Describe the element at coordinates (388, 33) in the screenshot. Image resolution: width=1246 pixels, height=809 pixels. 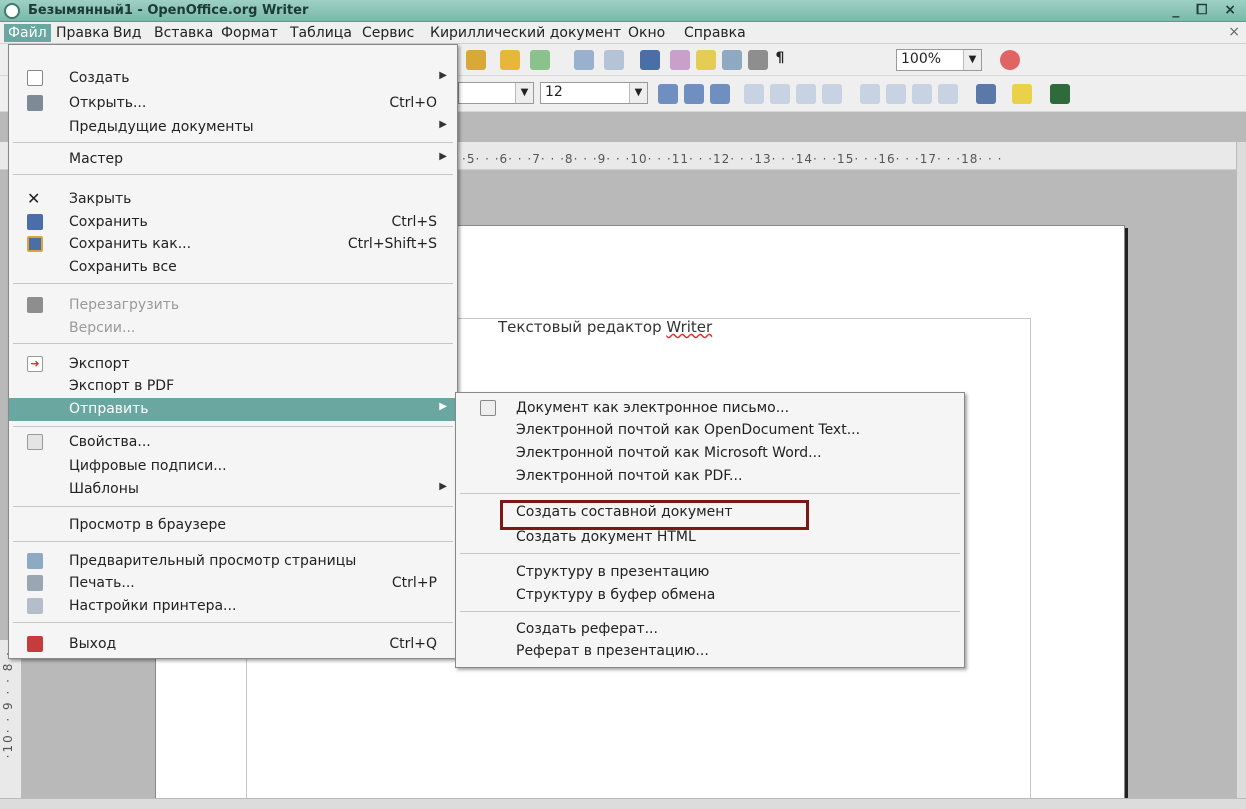
I see `menu-tools: Сервис` at that location.